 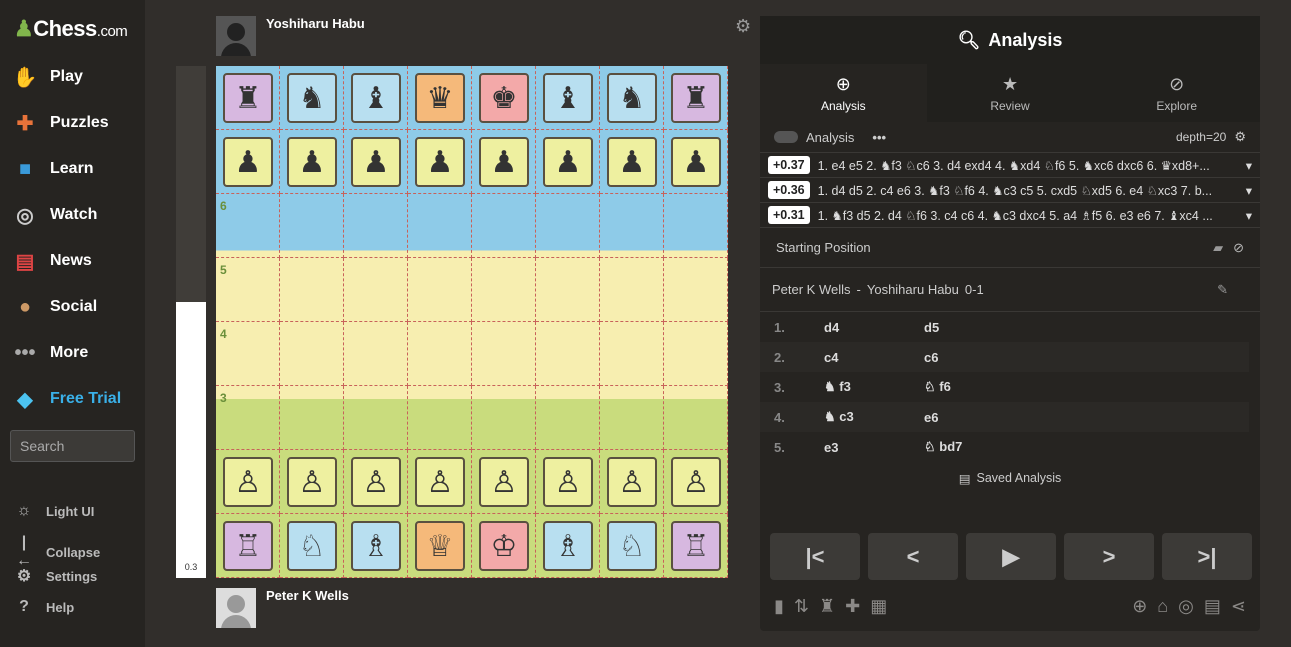 I want to click on share-icon: ⋖, so click(x=1238, y=606).